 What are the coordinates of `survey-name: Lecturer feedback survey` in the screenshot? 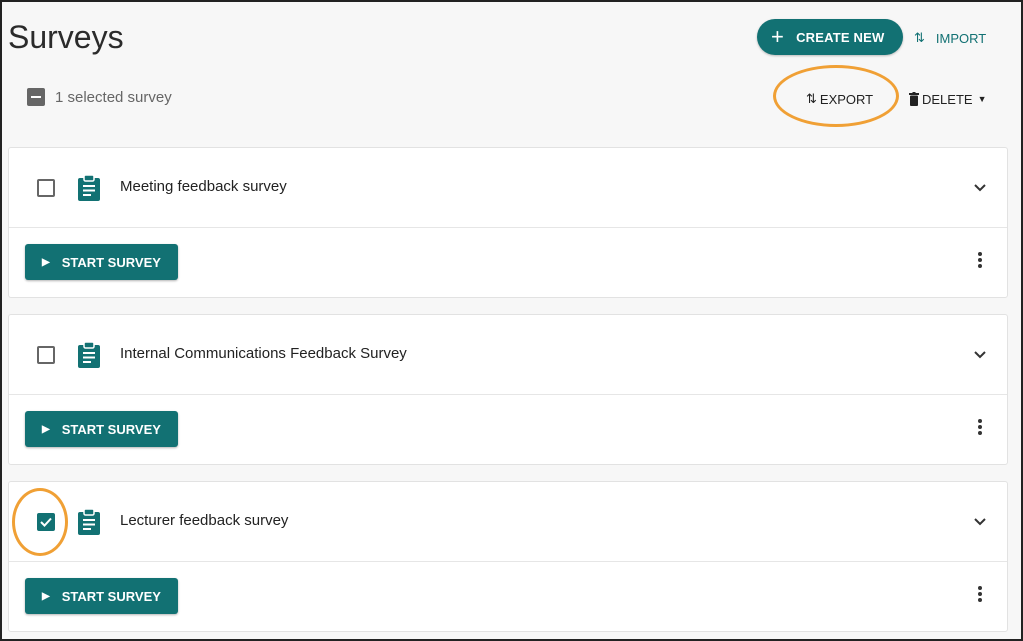 It's located at (204, 520).